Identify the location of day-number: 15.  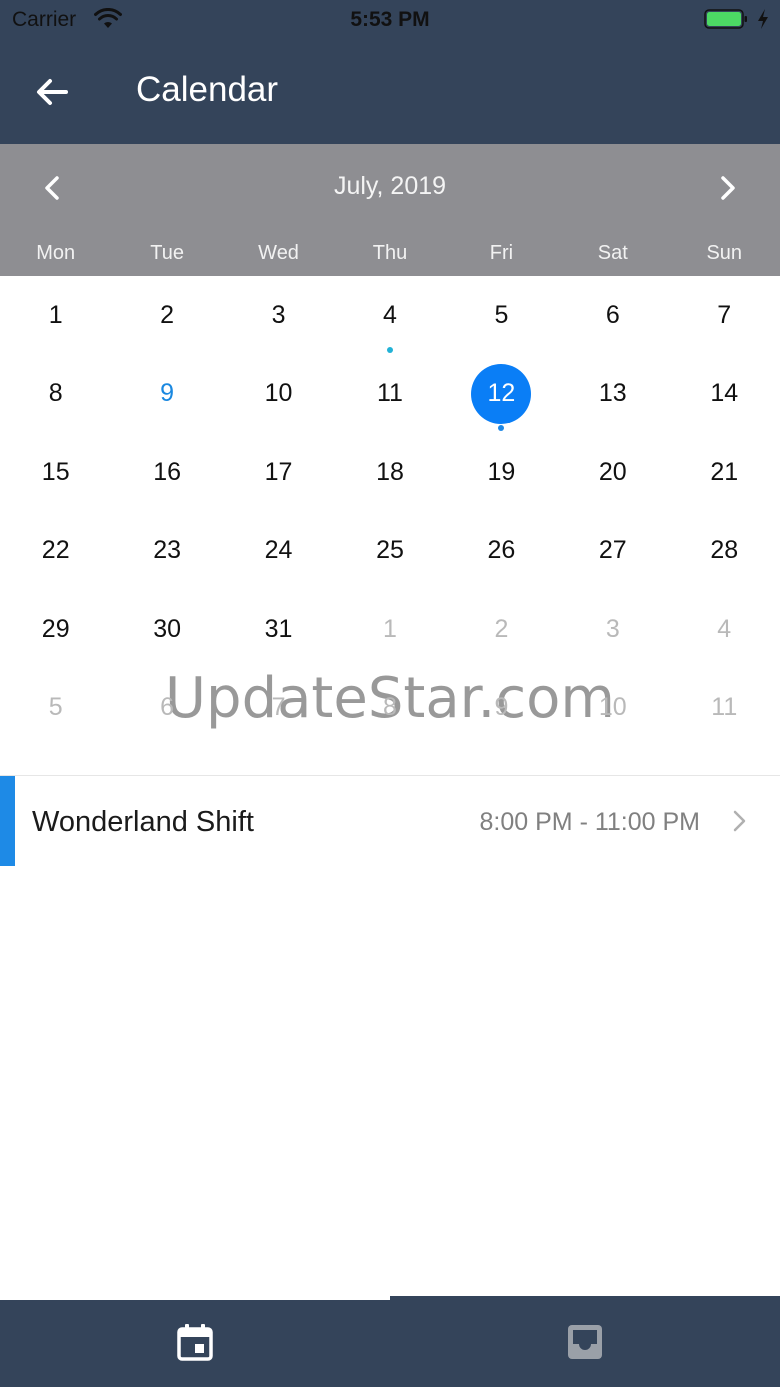
(55, 471).